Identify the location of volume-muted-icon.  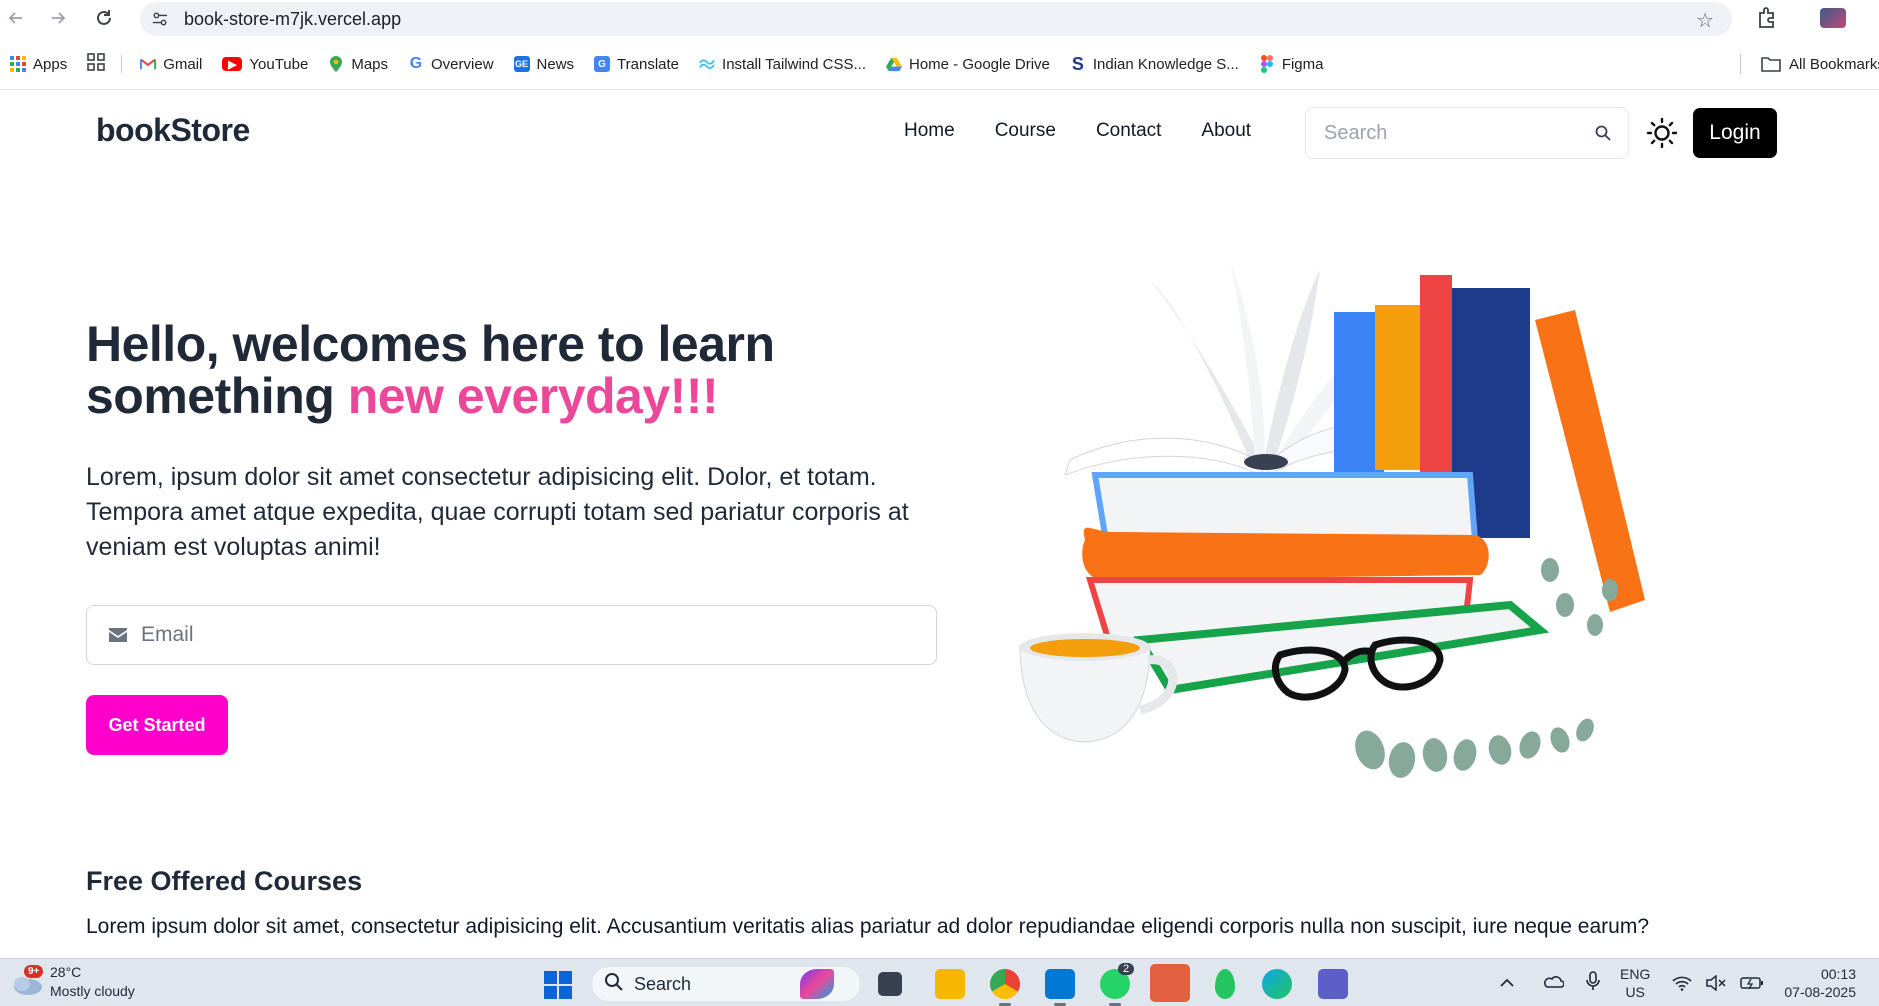
(1716, 985).